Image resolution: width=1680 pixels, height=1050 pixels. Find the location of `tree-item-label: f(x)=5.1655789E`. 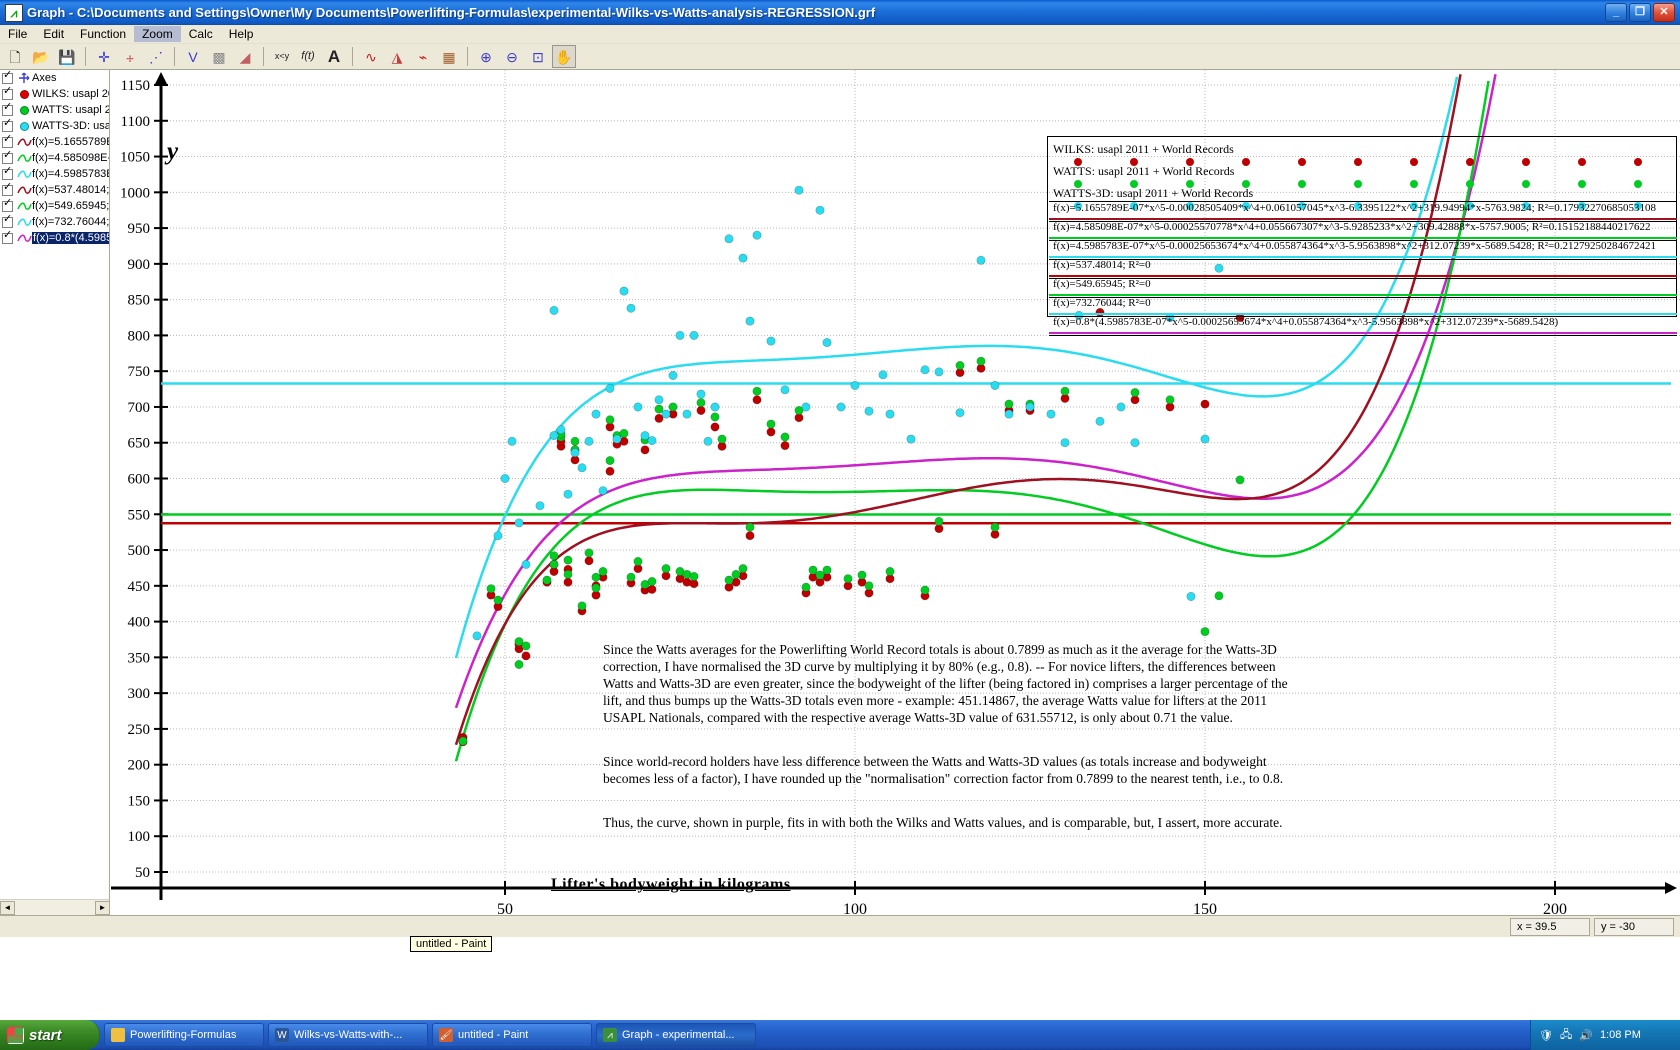

tree-item-label: f(x)=5.1655789E is located at coordinates (70, 142).